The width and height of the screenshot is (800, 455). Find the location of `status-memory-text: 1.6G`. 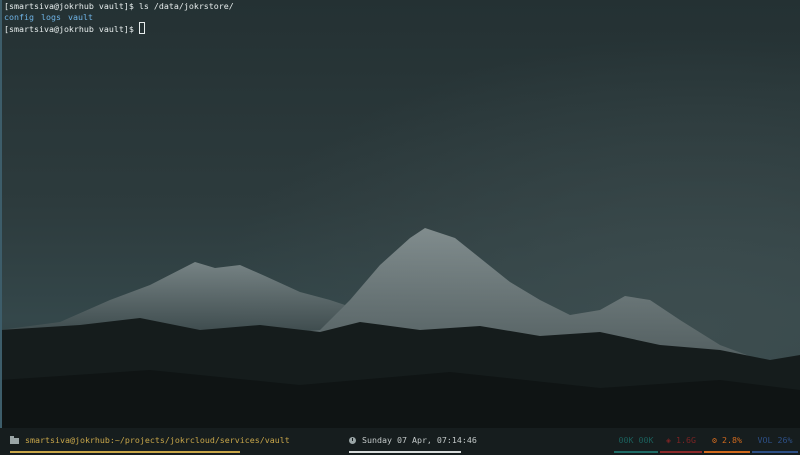

status-memory-text: 1.6G is located at coordinates (686, 440).